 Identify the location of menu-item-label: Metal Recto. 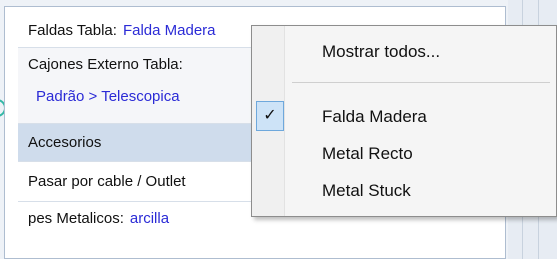
(367, 153).